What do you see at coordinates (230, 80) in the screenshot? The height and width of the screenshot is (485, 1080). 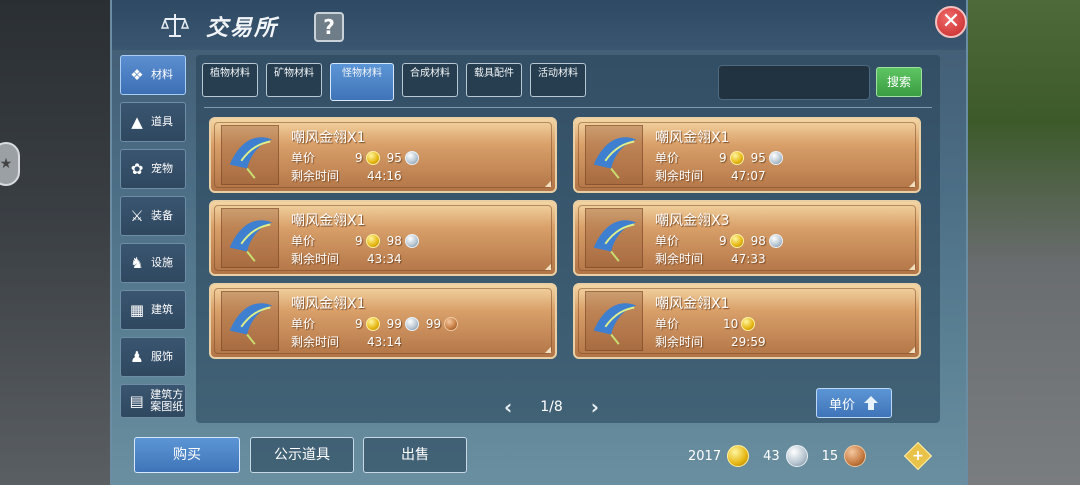 I see `tab-plant-materials: 植物材料` at bounding box center [230, 80].